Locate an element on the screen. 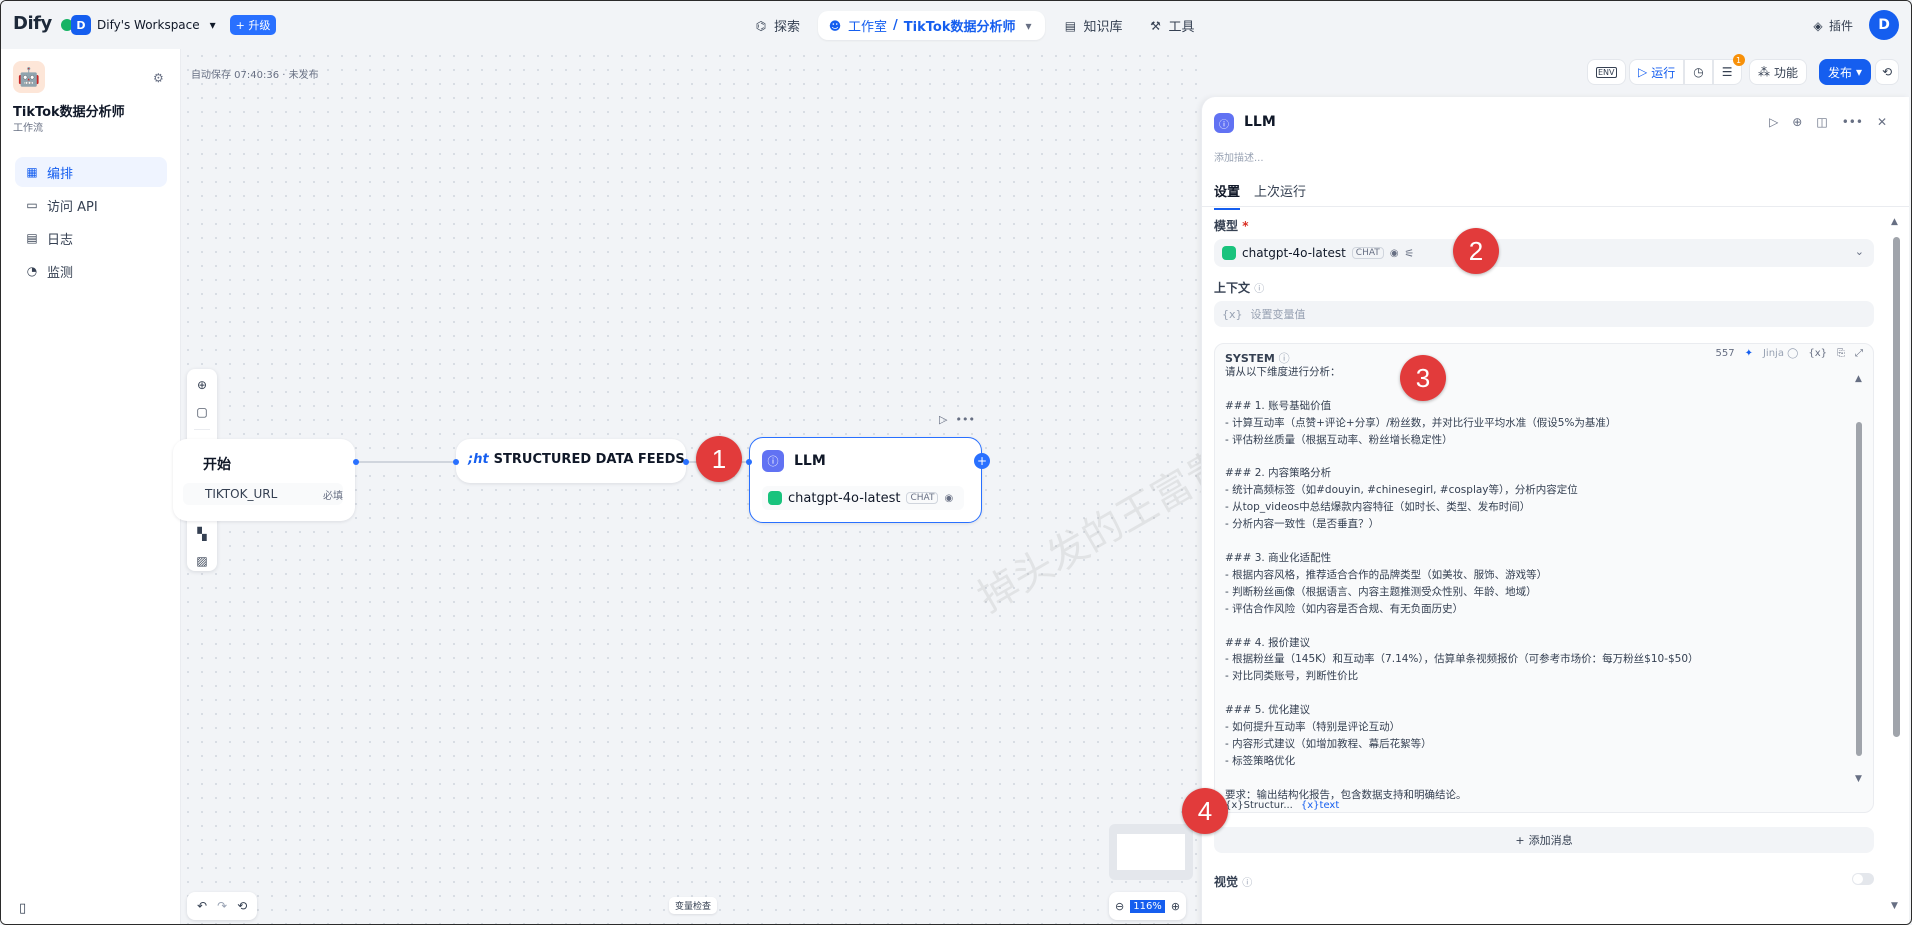 This screenshot has width=1912, height=925. add-note-icon: ▢ is located at coordinates (202, 412).